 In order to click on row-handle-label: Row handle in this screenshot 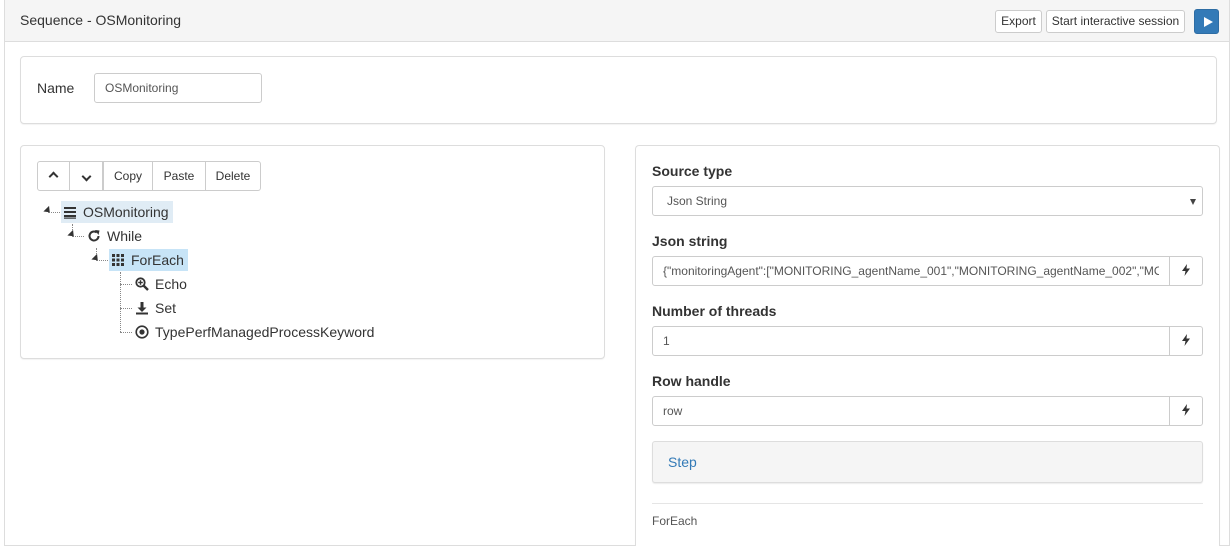, I will do `click(691, 381)`.